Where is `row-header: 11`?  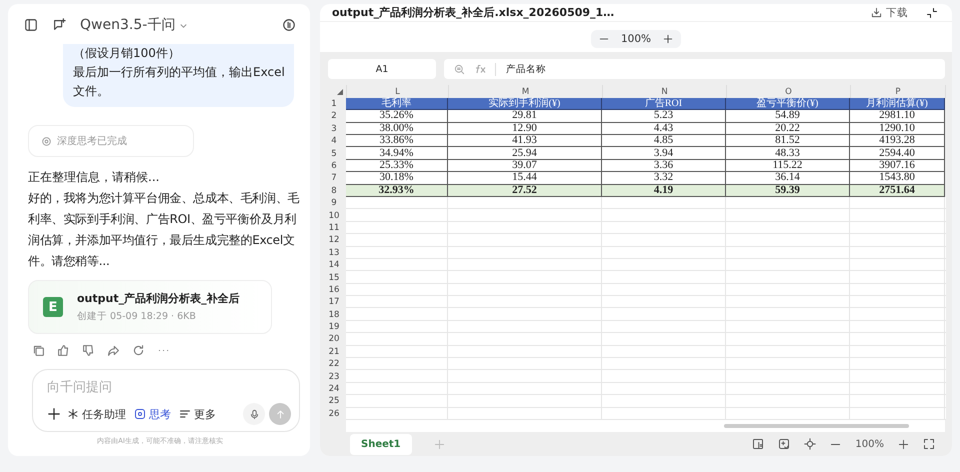
row-header: 11 is located at coordinates (334, 228).